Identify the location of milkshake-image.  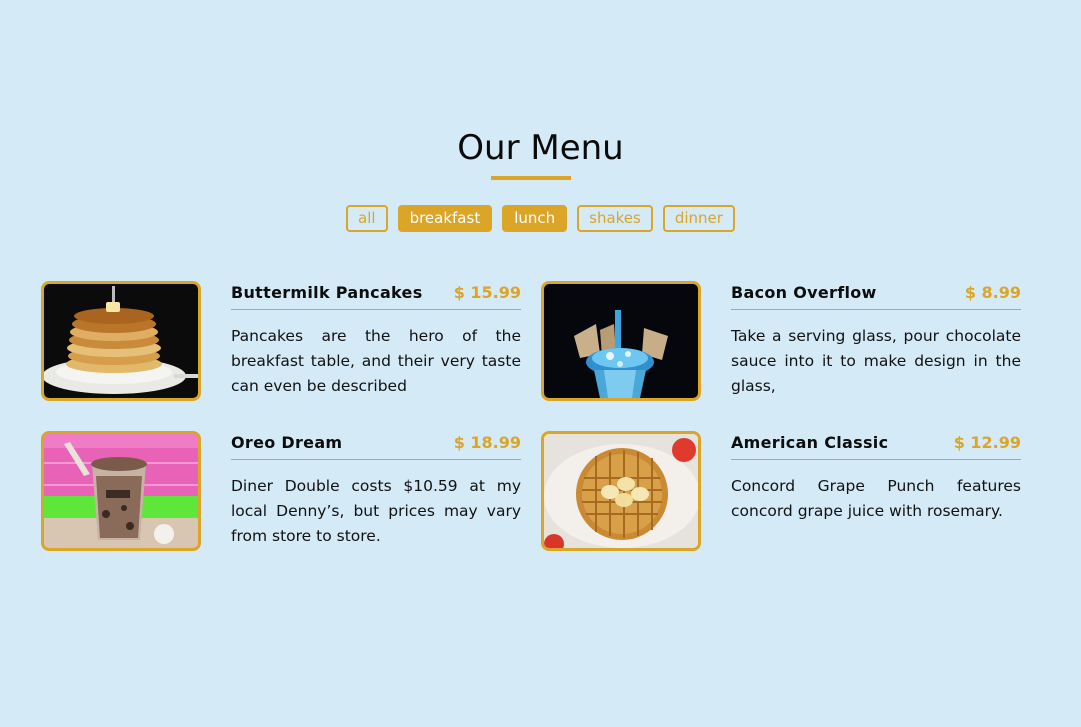
(621, 341).